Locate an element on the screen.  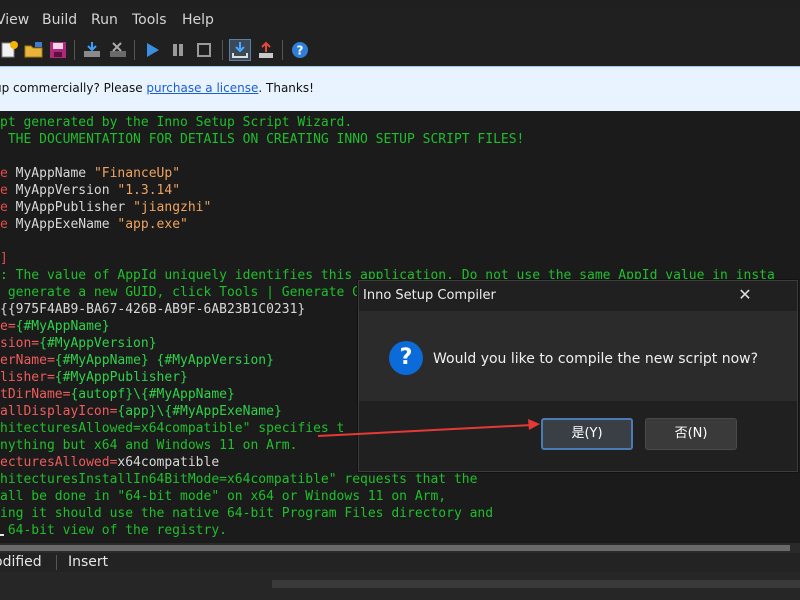
open-folder-icon is located at coordinates (34, 50).